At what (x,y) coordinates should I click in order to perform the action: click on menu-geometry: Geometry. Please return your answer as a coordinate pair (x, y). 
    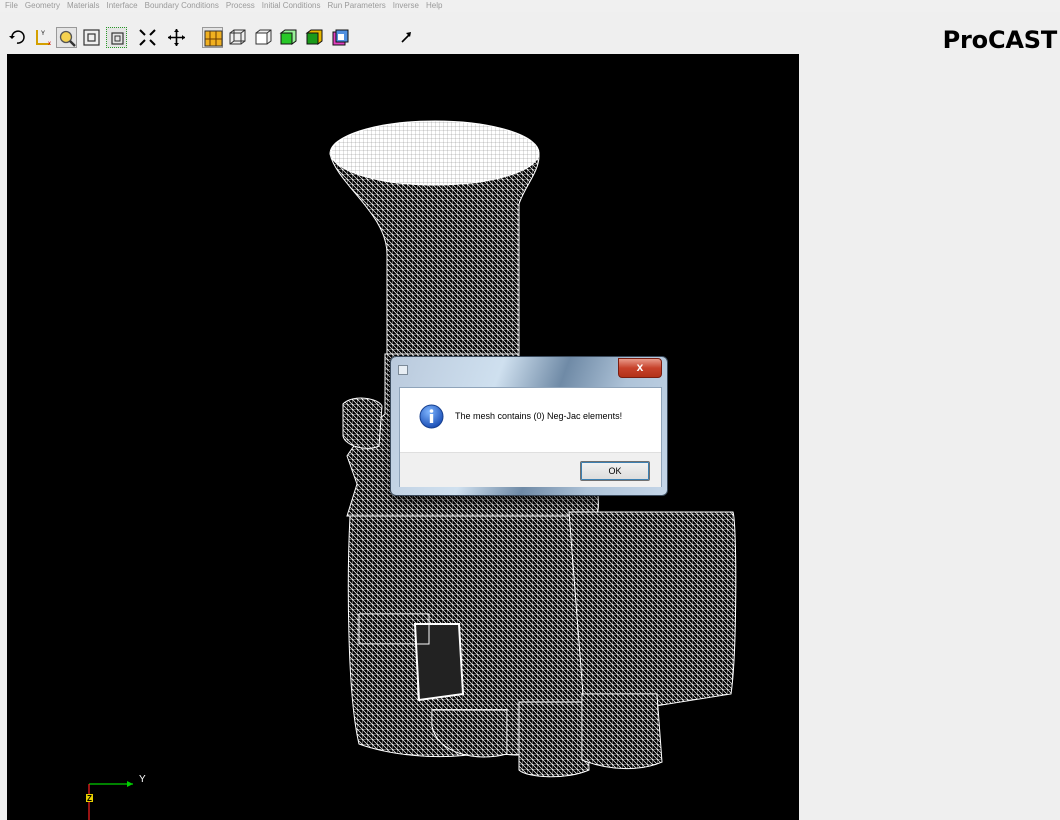
    Looking at the image, I should click on (41, 6).